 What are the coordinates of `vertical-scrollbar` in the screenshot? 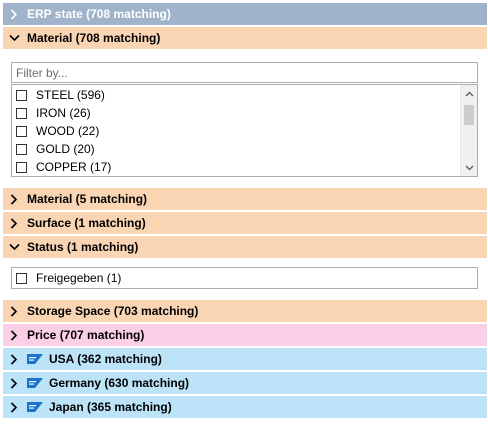 It's located at (468, 130).